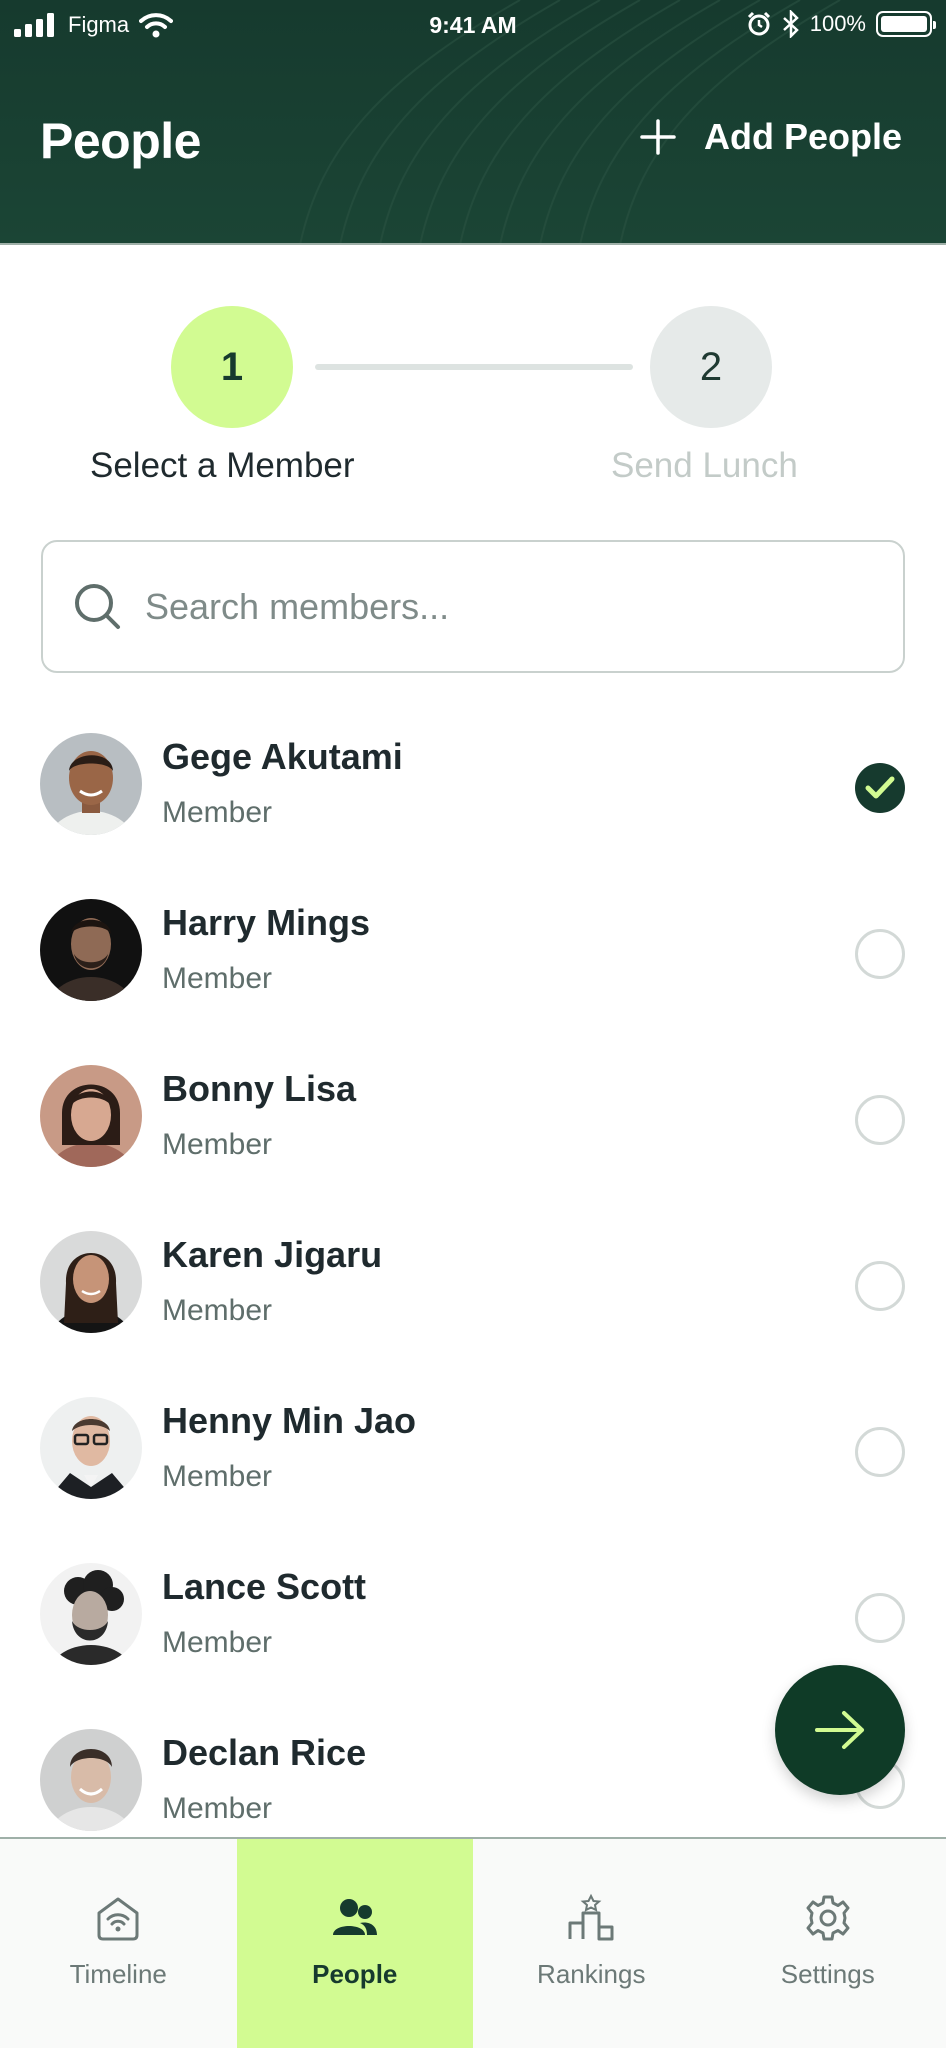  I want to click on podium-icon, so click(591, 1917).